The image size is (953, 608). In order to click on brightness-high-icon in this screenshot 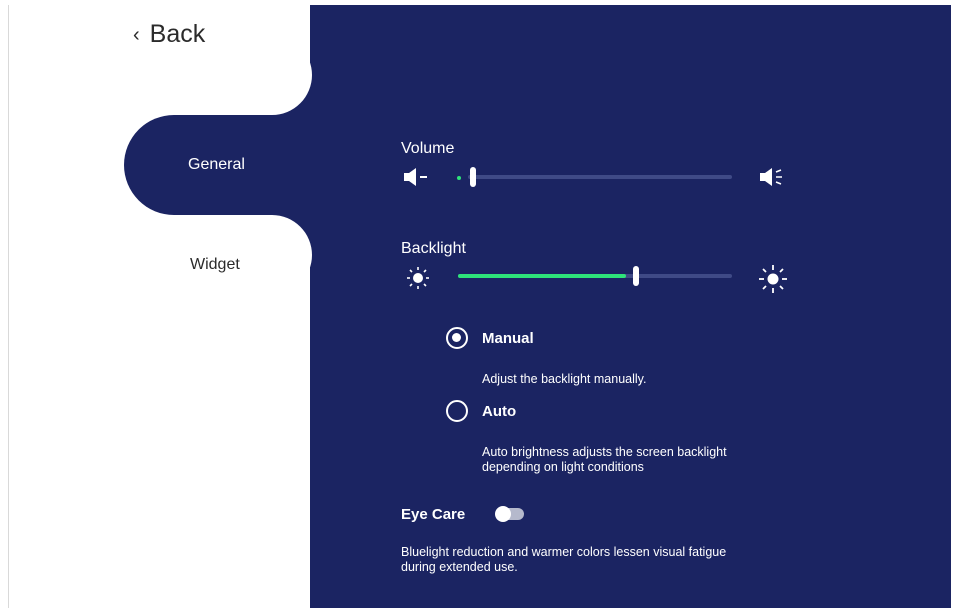, I will do `click(773, 279)`.